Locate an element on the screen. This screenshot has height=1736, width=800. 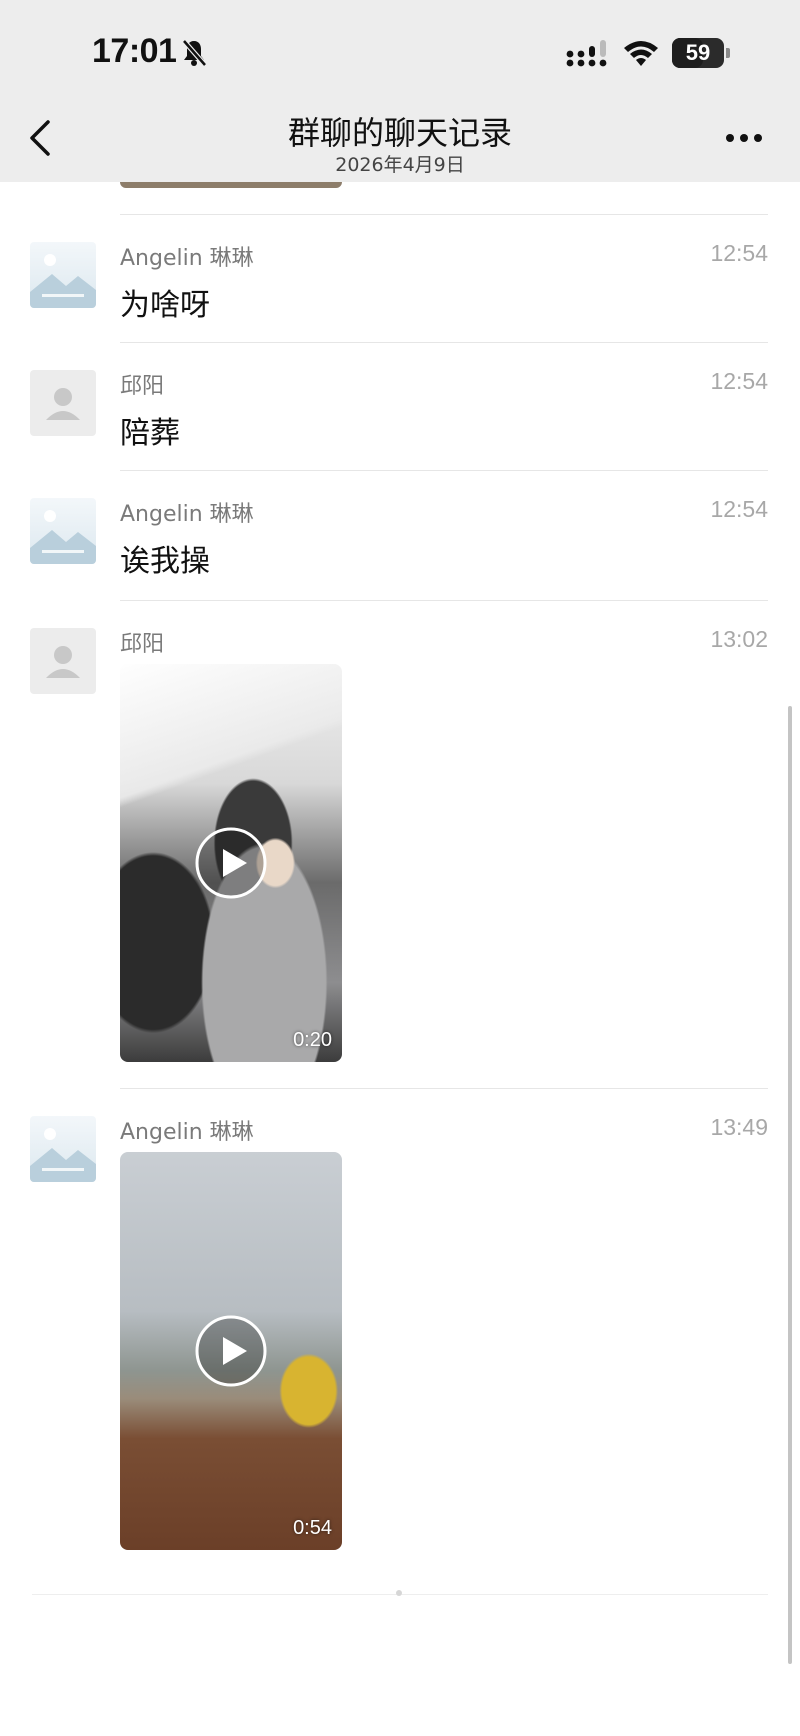
battery-tip is located at coordinates (728, 53).